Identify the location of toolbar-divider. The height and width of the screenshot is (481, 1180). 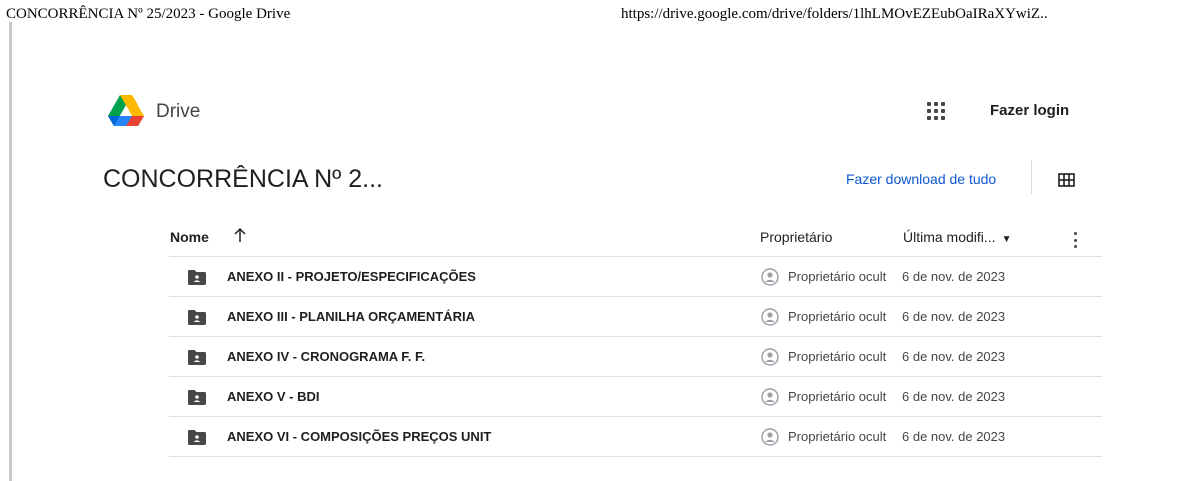
(1031, 177).